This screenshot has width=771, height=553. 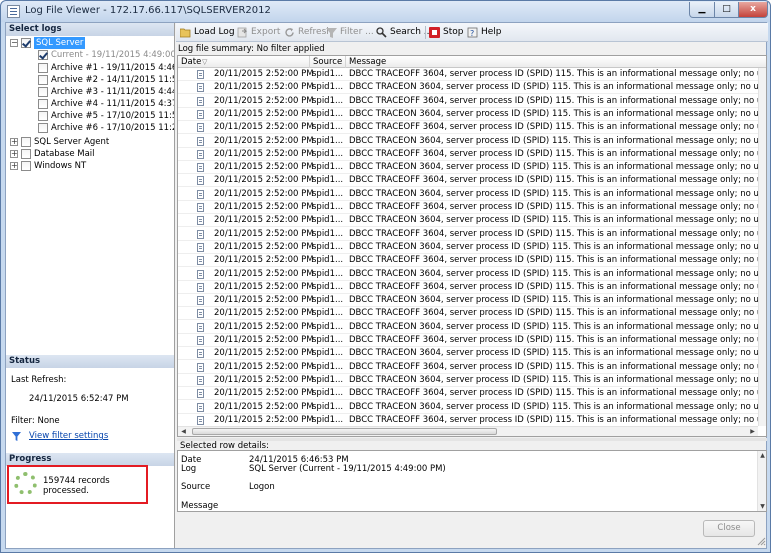 I want to click on scroll-left-arrow-icon: ◀, so click(x=183, y=431).